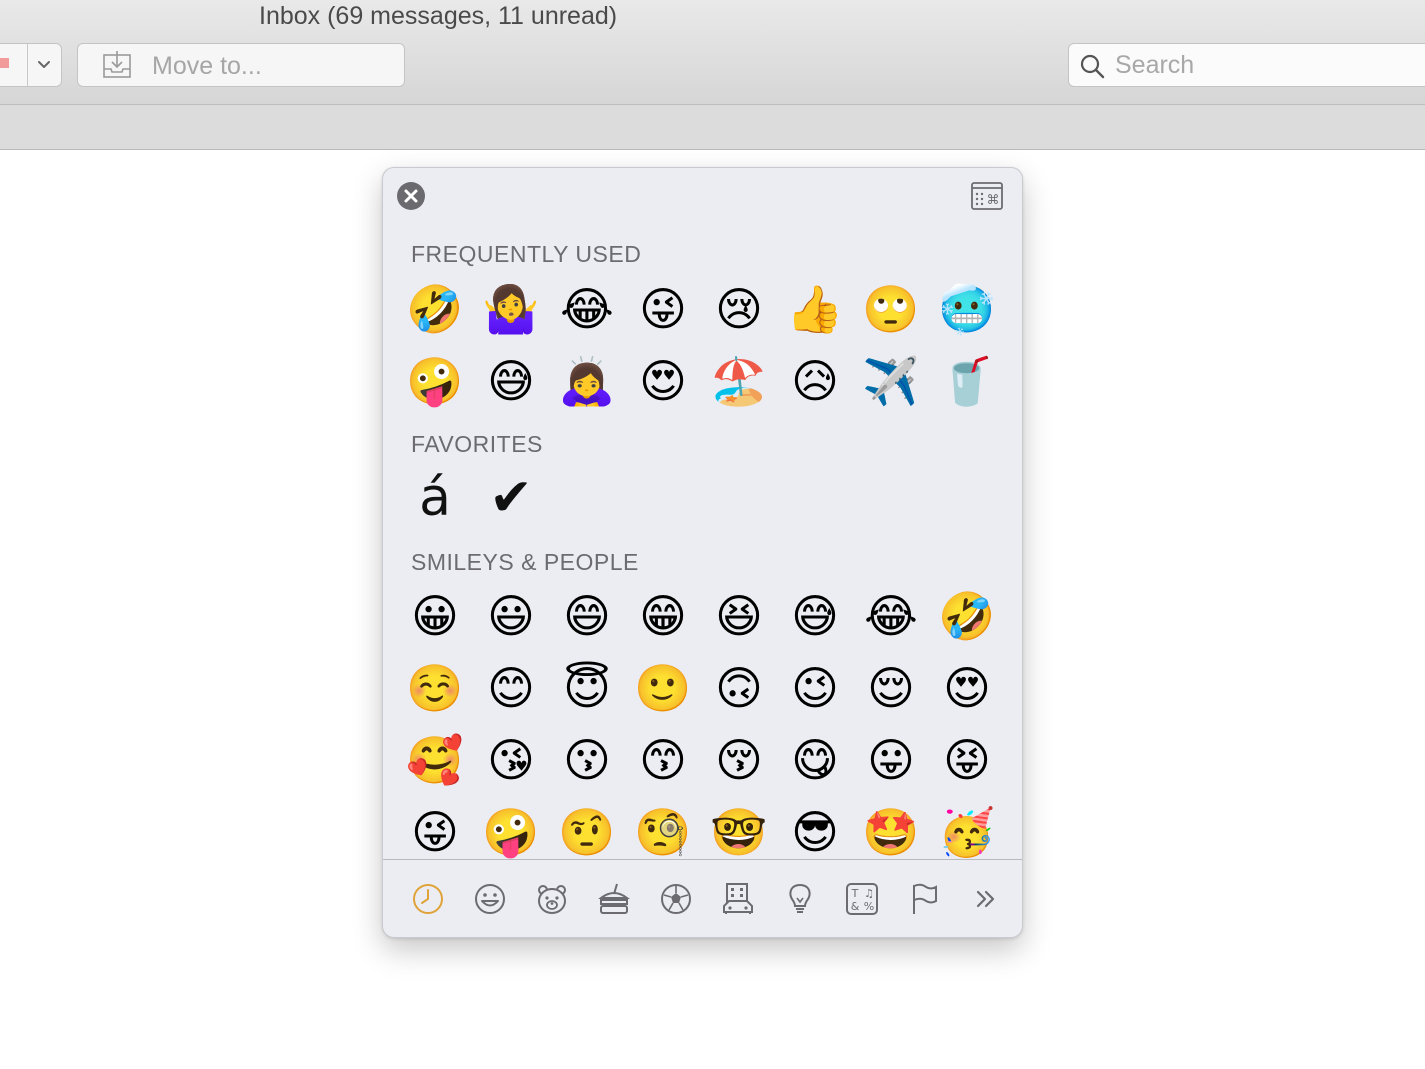 This screenshot has width=1425, height=1069. What do you see at coordinates (663, 827) in the screenshot?
I see `emoji-cell: 🧐` at bounding box center [663, 827].